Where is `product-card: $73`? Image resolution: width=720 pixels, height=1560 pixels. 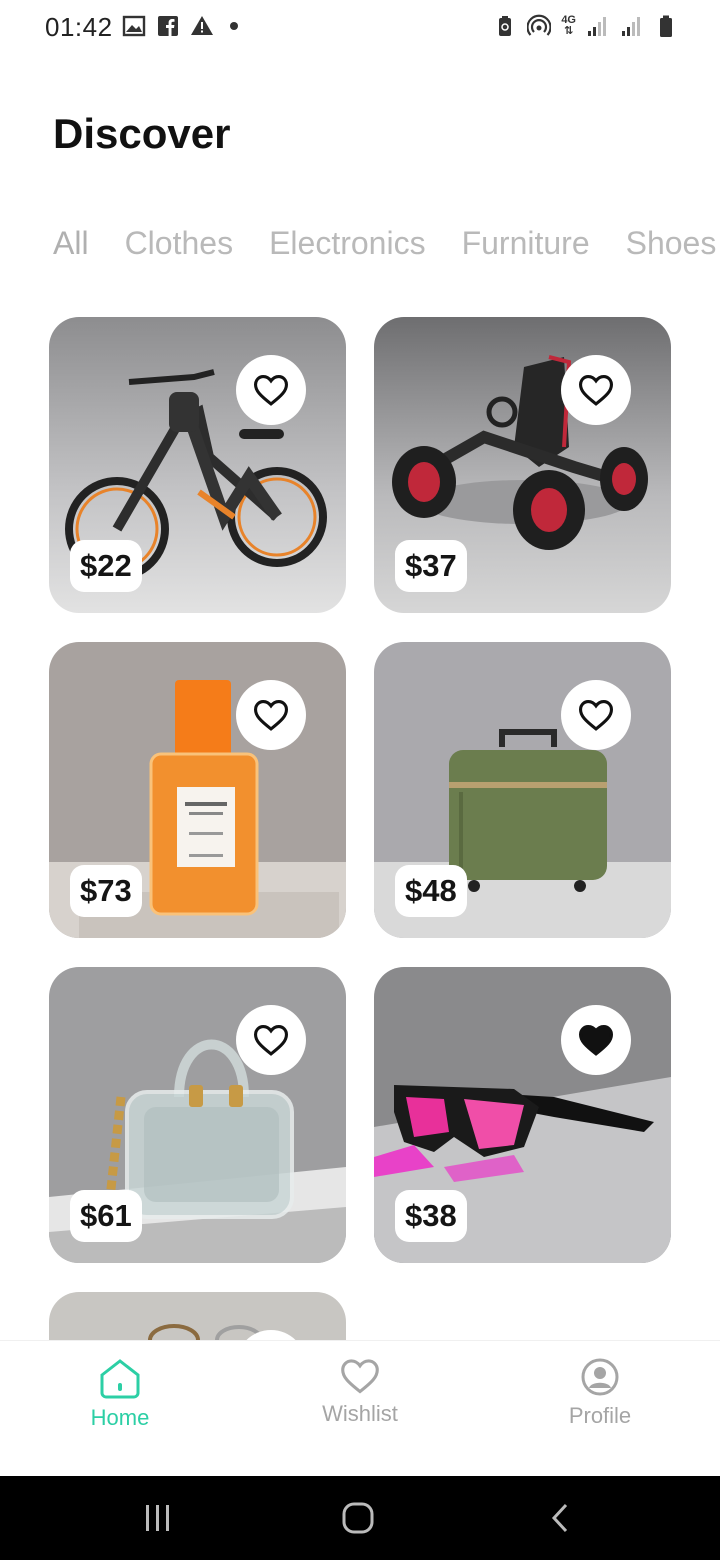
product-card: $73 is located at coordinates (197, 790).